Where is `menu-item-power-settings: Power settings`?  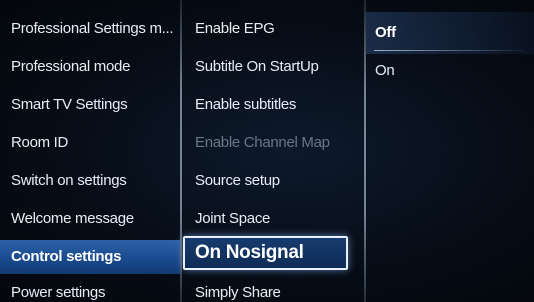
menu-item-power-settings: Power settings is located at coordinates (94, 289).